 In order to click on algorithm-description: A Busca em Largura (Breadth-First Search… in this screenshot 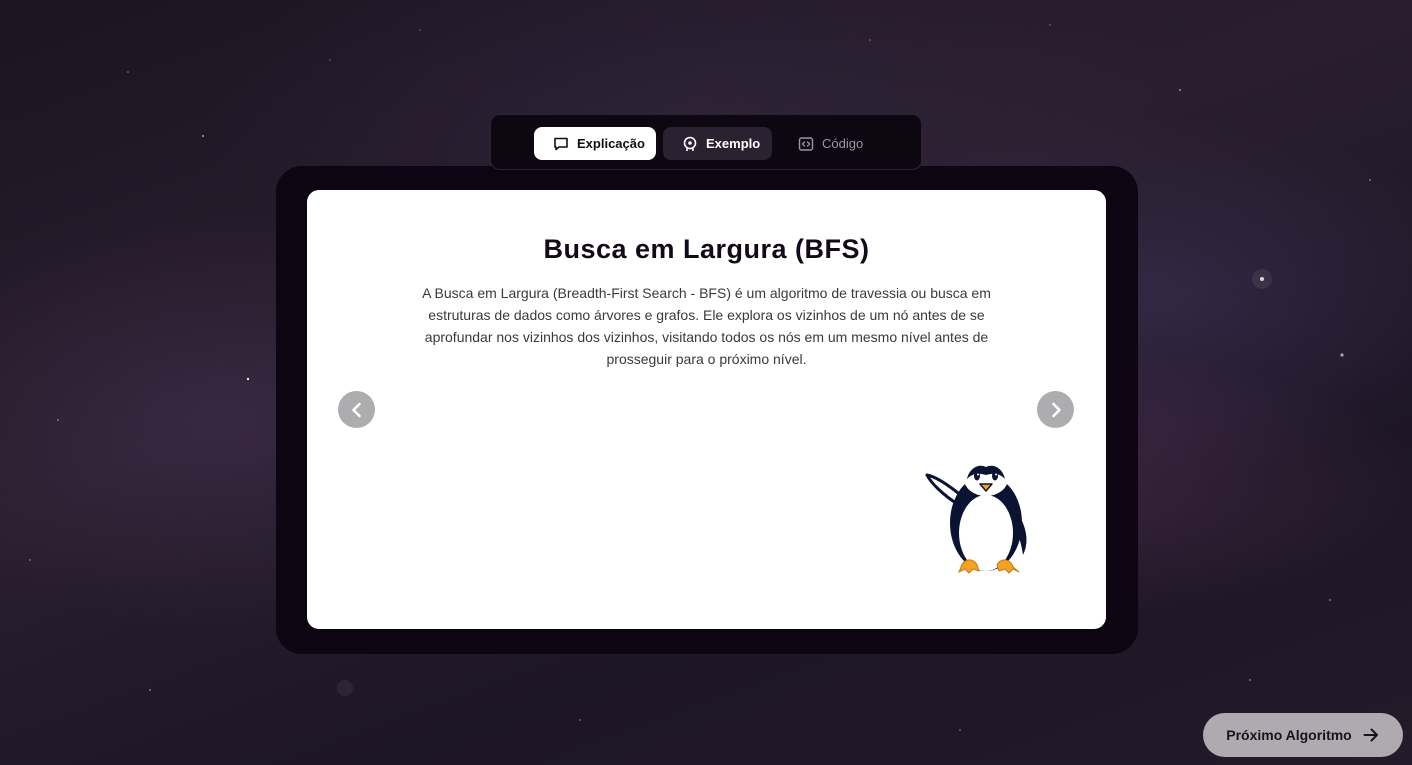, I will do `click(706, 326)`.